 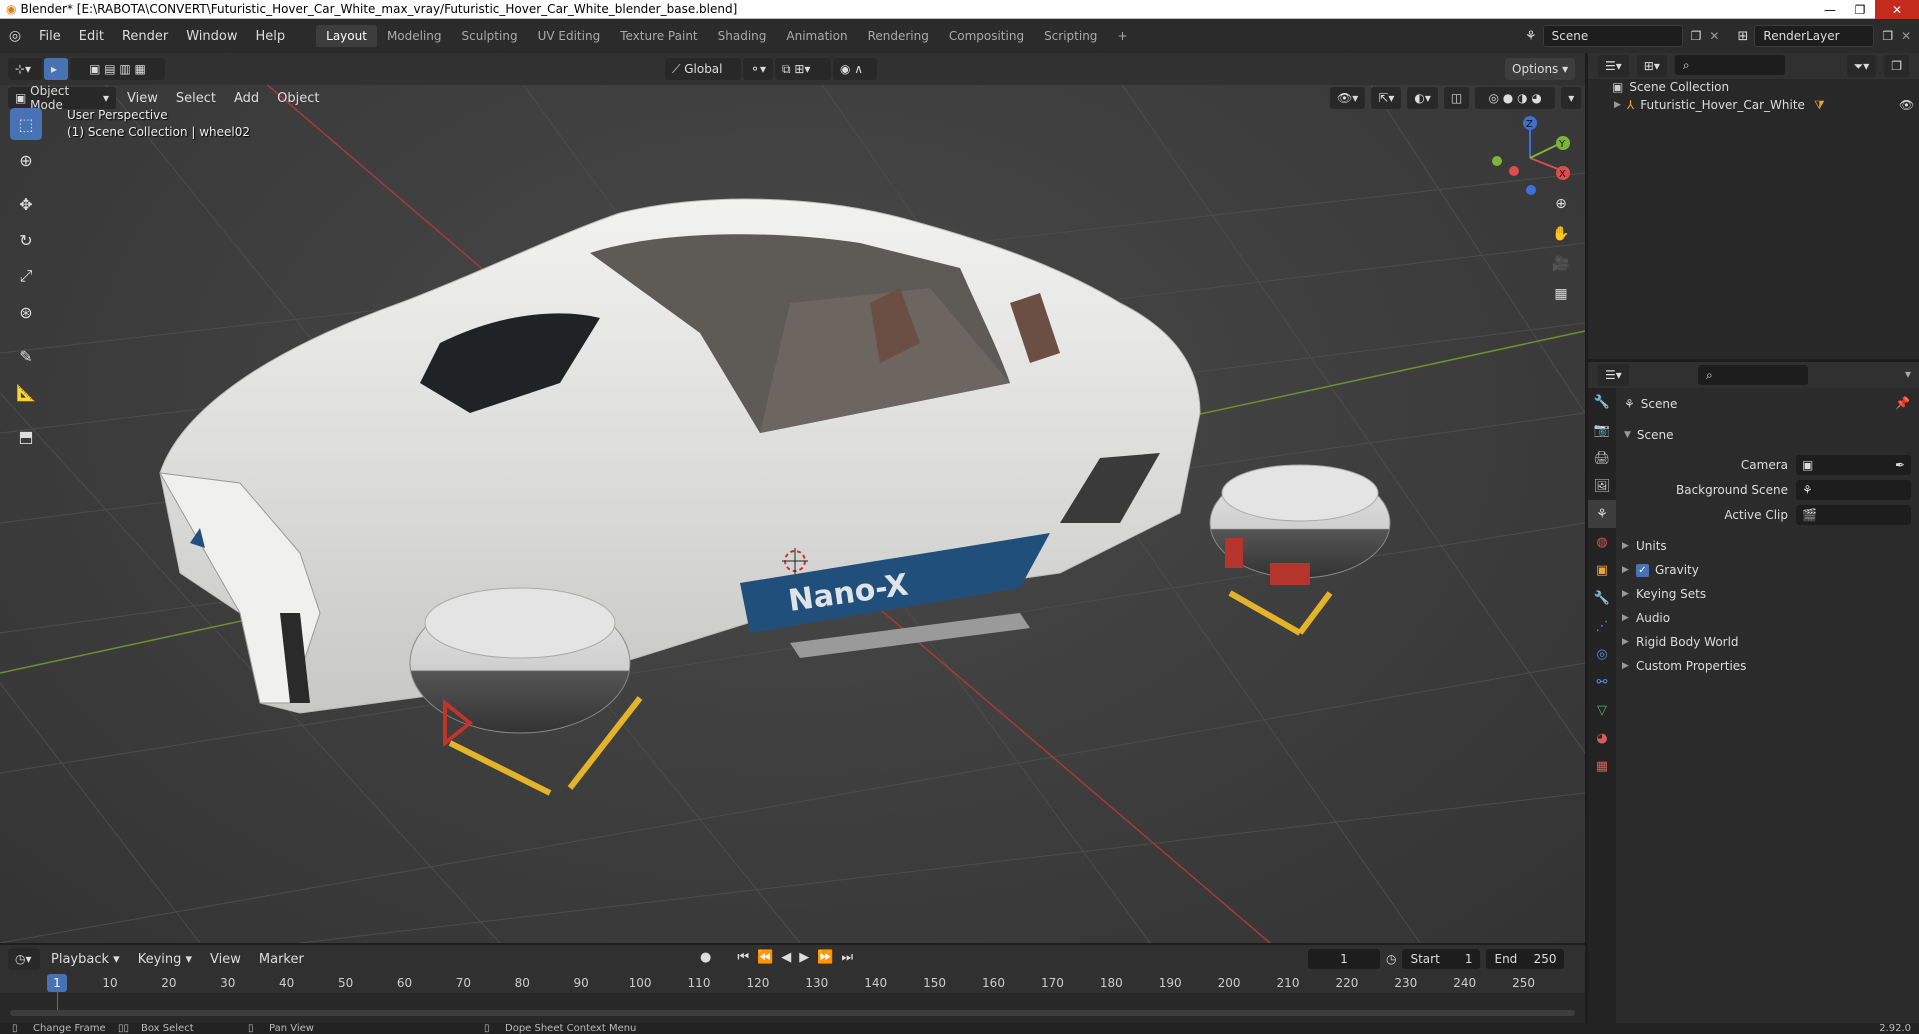 I want to click on menu-window: Window, so click(x=211, y=36).